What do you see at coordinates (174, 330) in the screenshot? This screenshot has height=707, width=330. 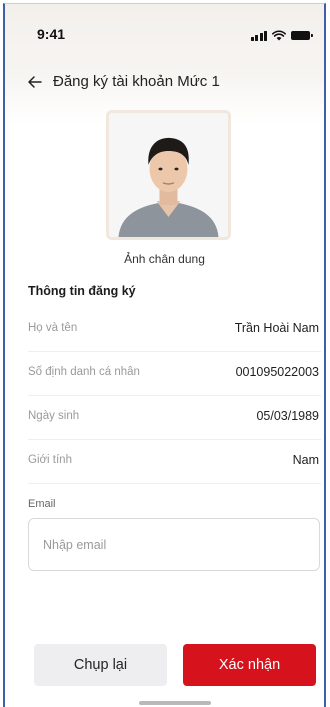 I see `info-row-full-name: Họ và tên Trần Hoài Nam` at bounding box center [174, 330].